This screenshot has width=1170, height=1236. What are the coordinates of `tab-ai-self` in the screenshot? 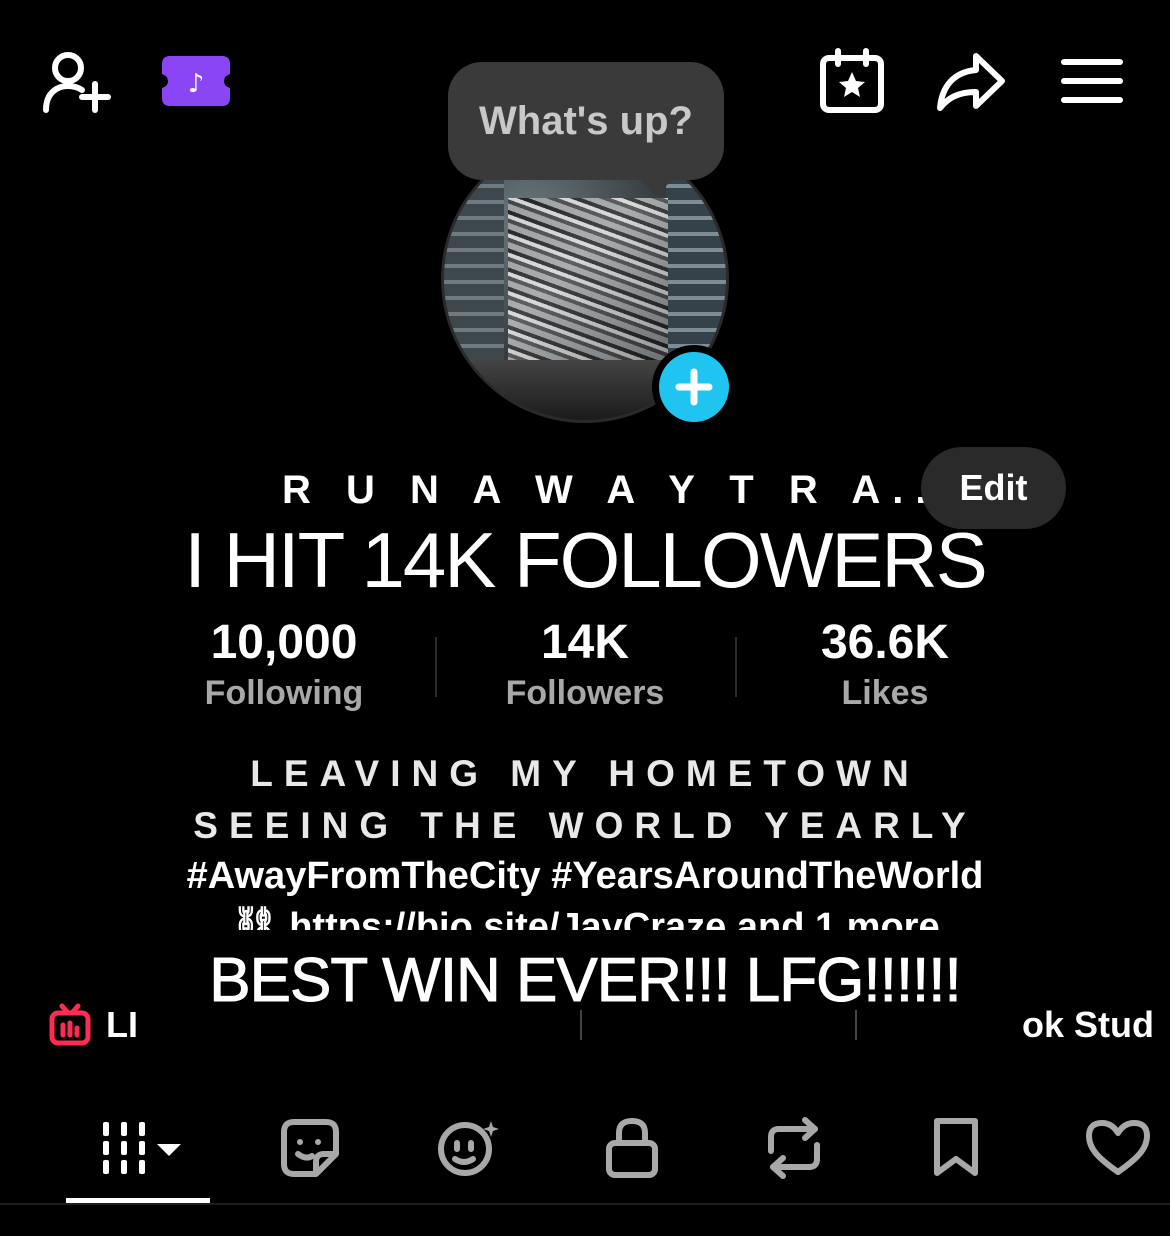 It's located at (470, 1150).